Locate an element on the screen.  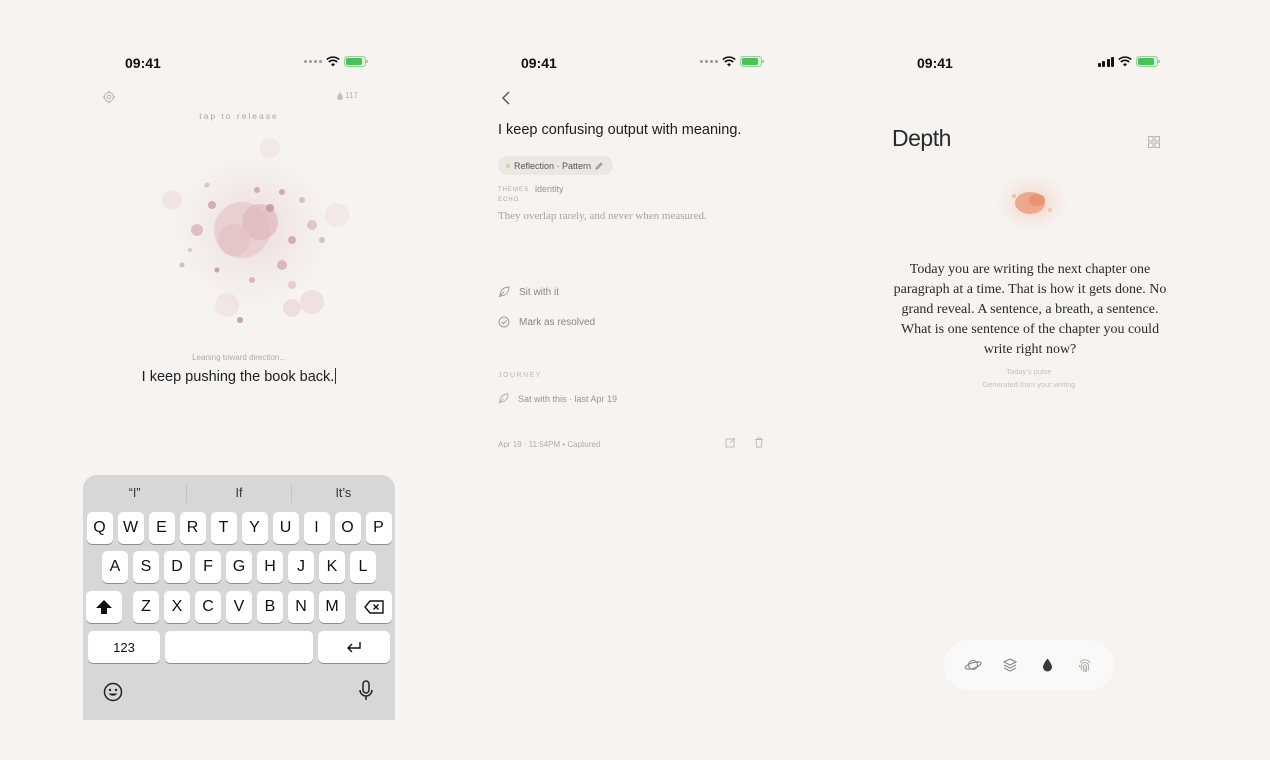
emoji-icon is located at coordinates (113, 692).